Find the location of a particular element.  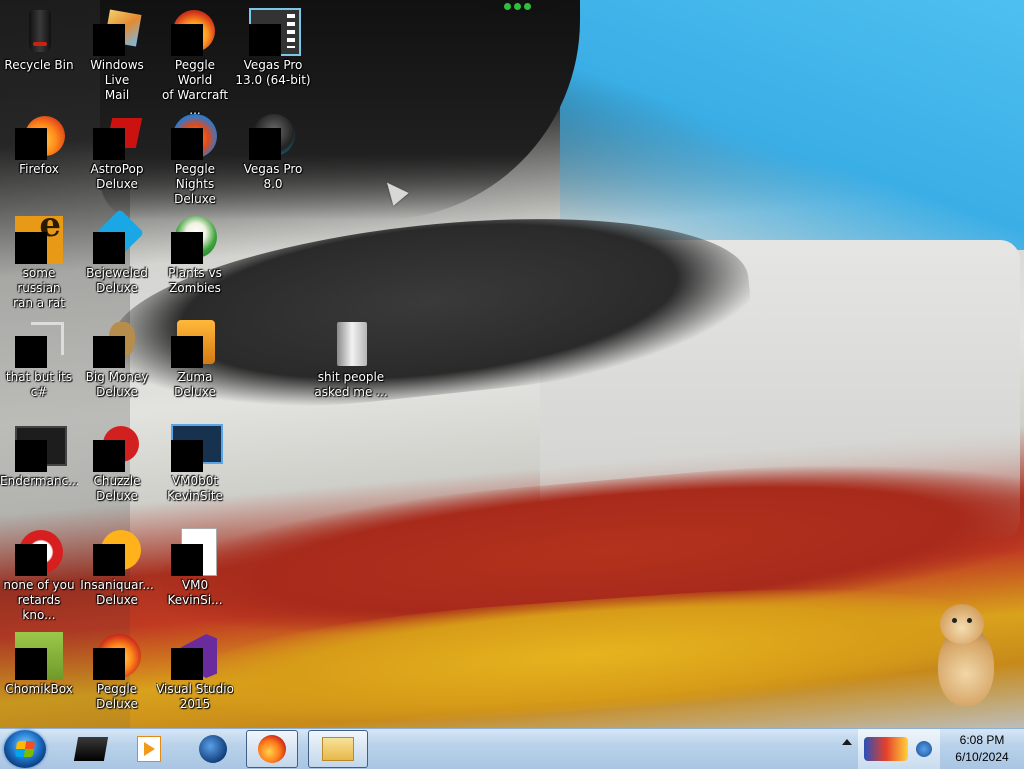

media-player-icon is located at coordinates (149, 749).